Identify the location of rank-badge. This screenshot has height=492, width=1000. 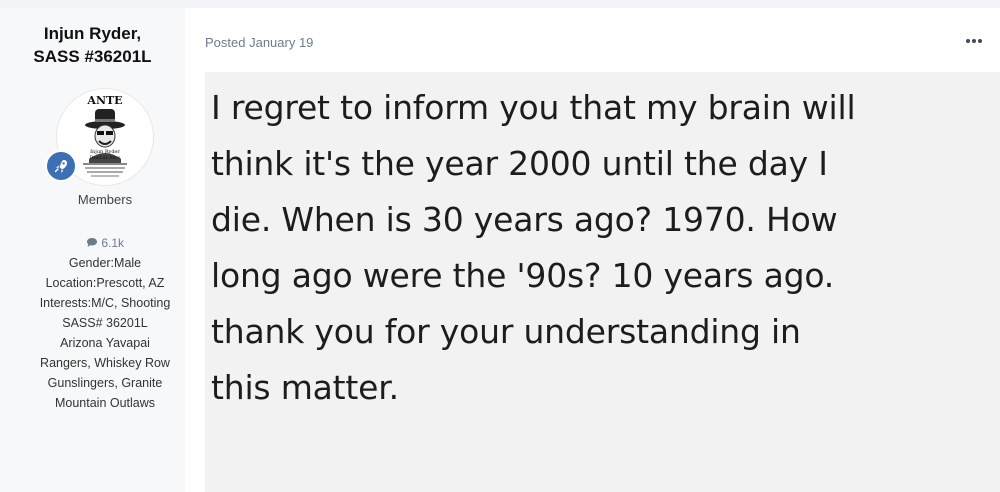
(61, 166).